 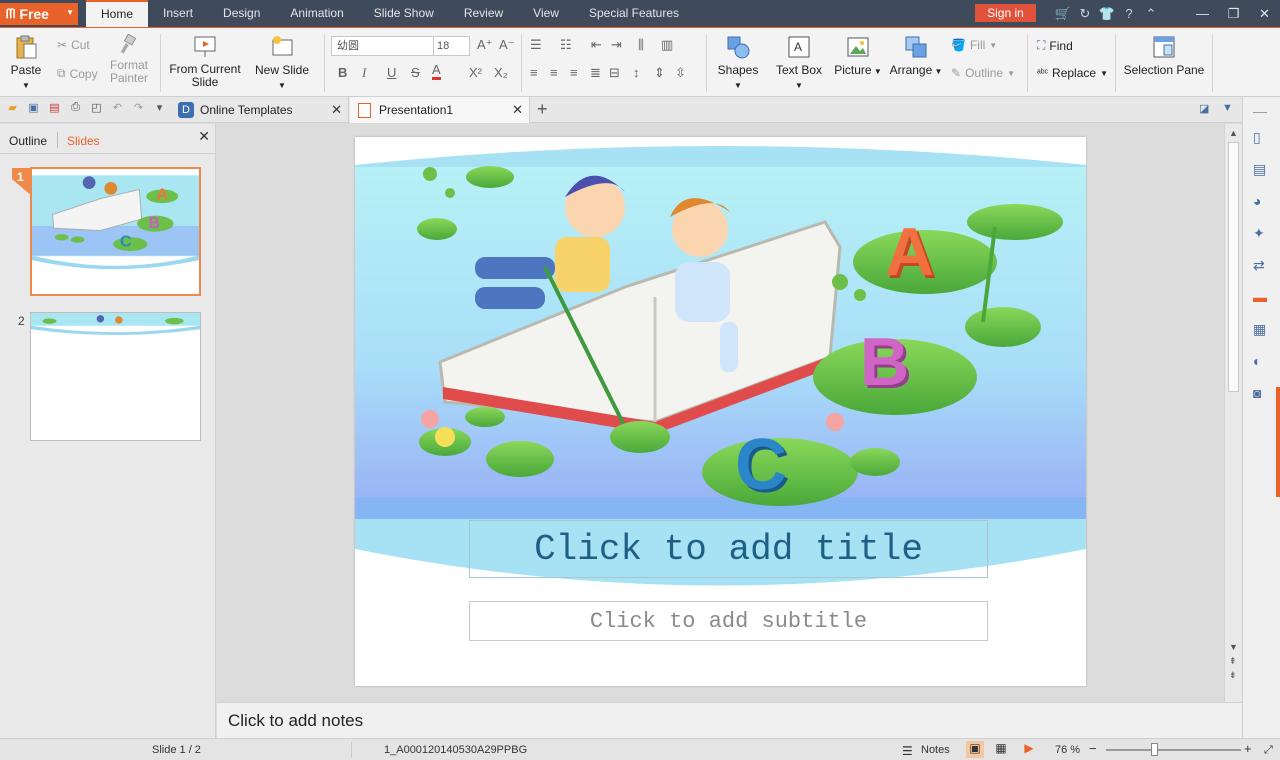 I want to click on slide-sorter-icon: ▦, so click(x=1001, y=749).